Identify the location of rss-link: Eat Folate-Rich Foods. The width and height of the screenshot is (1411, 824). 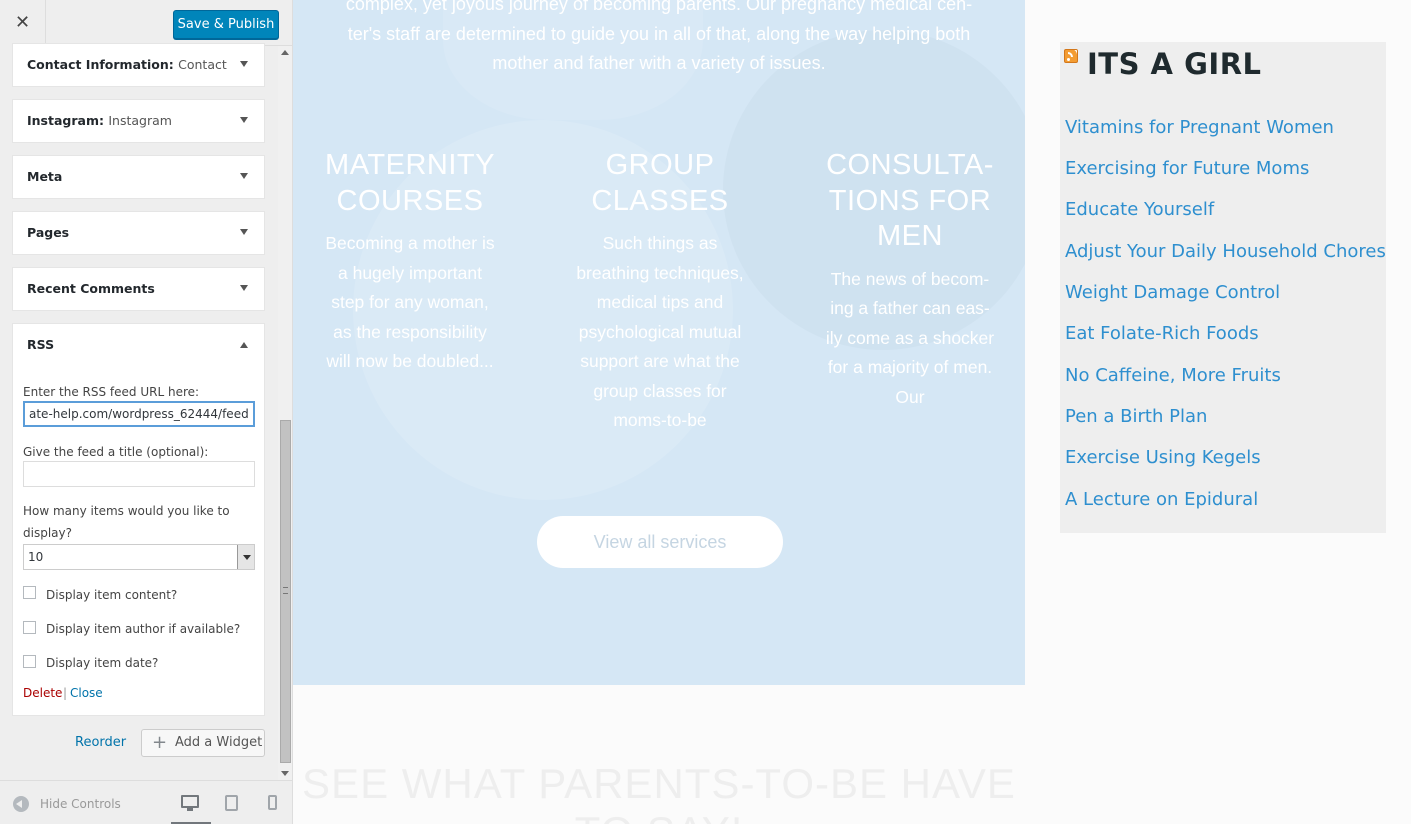
(1162, 333).